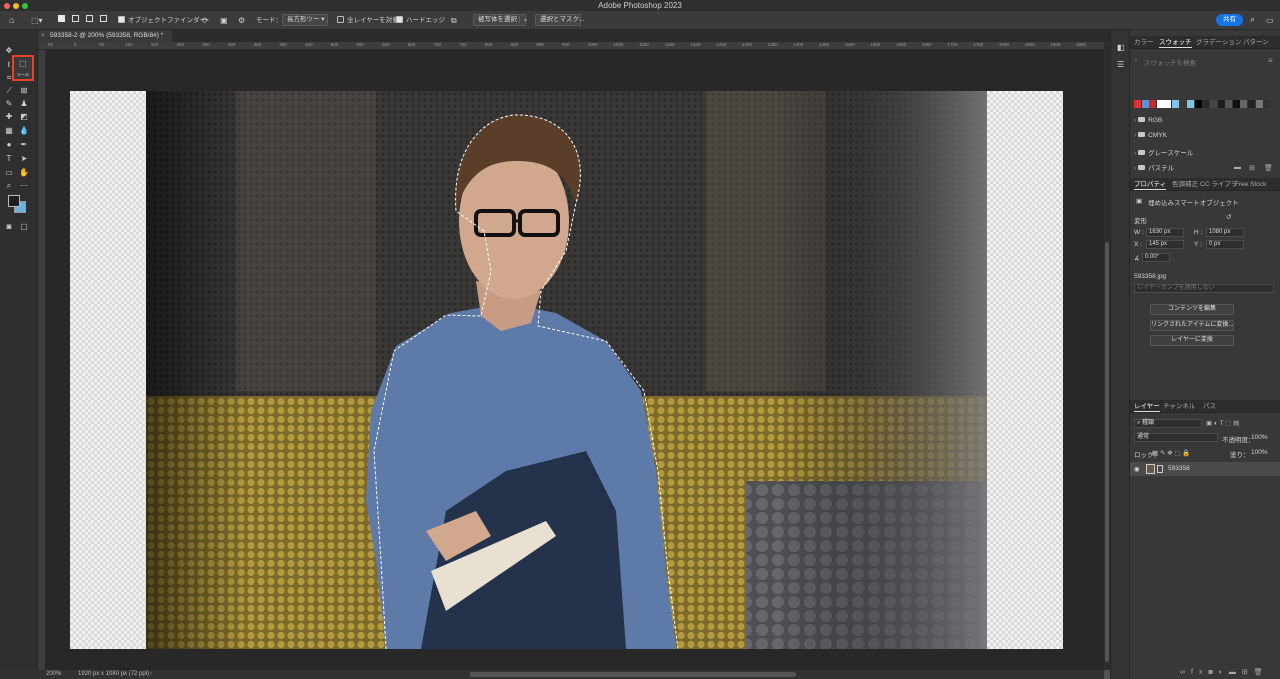 This screenshot has height=679, width=1280. What do you see at coordinates (1154, 167) in the screenshot?
I see `swatch-group-pastel: › パステル` at bounding box center [1154, 167].